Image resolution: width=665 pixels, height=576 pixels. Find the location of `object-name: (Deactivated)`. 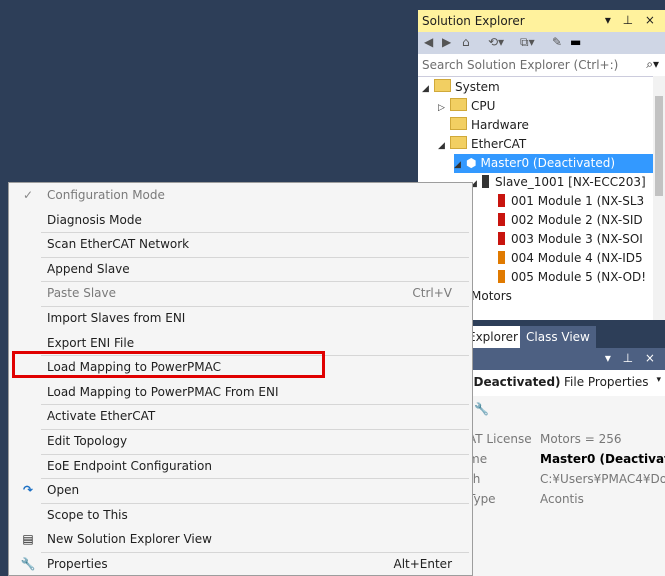

object-name: (Deactivated) is located at coordinates (514, 382).